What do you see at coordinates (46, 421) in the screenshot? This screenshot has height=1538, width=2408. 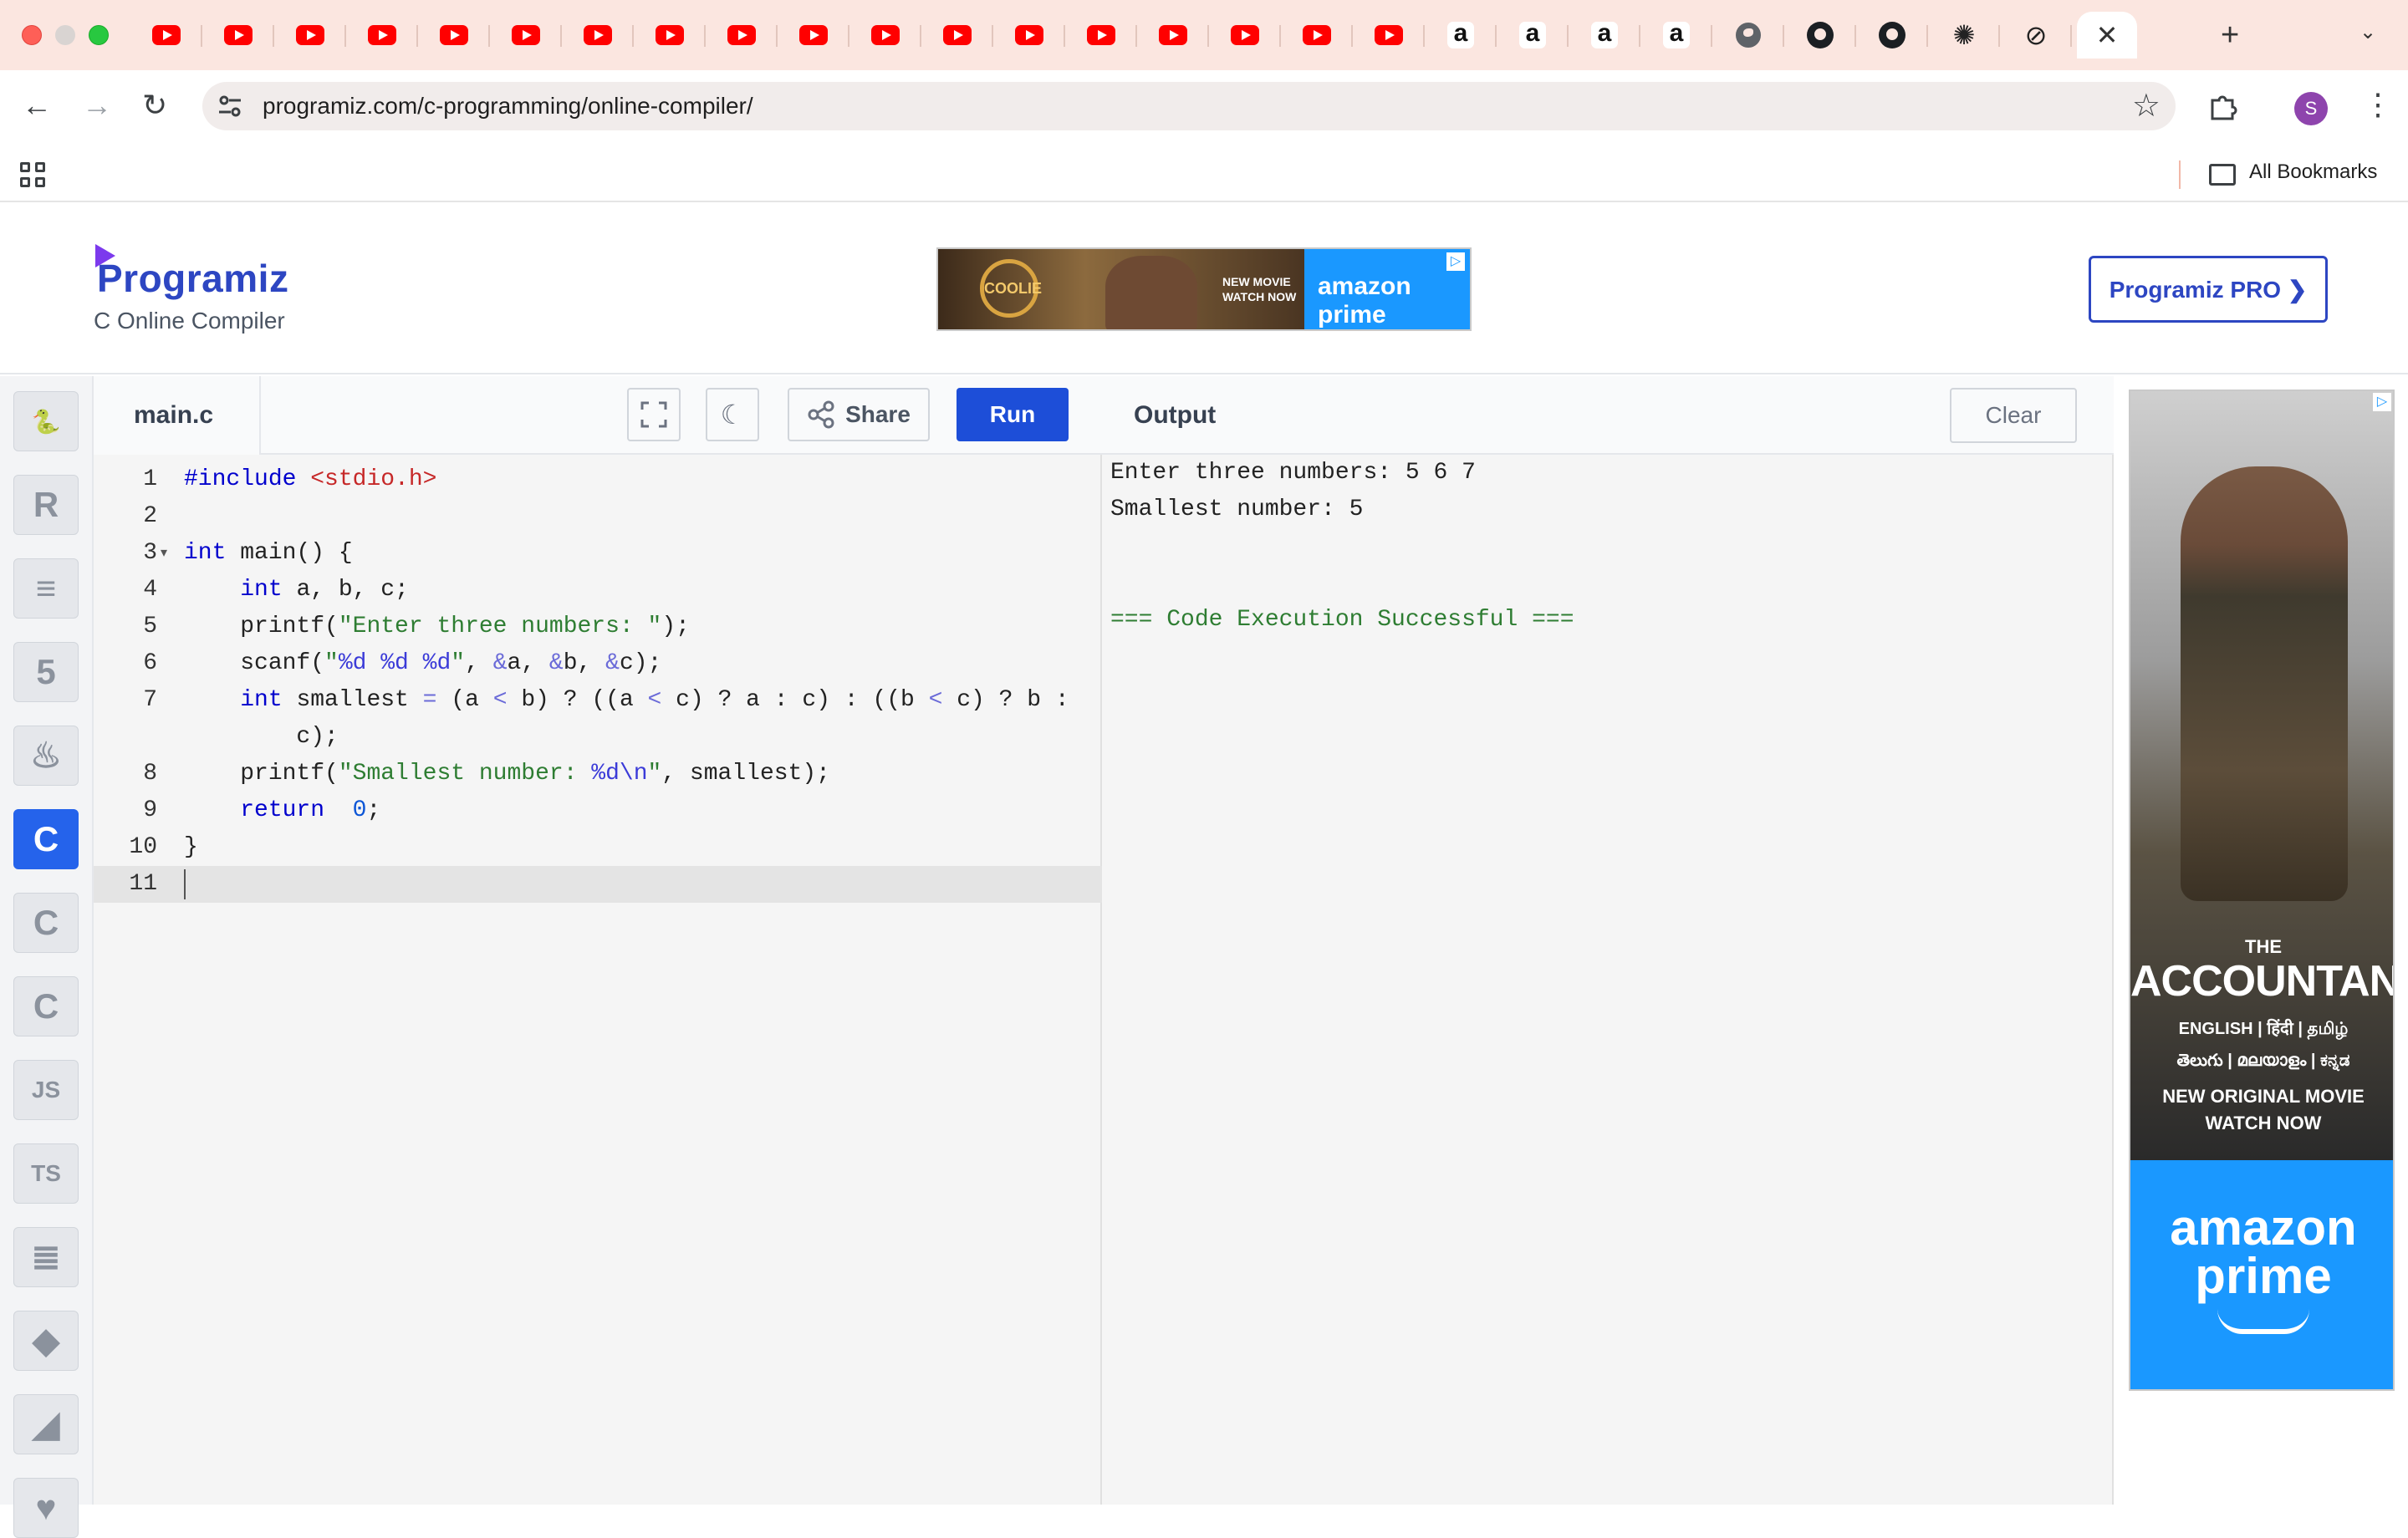 I see `language-python-button: 🐍` at bounding box center [46, 421].